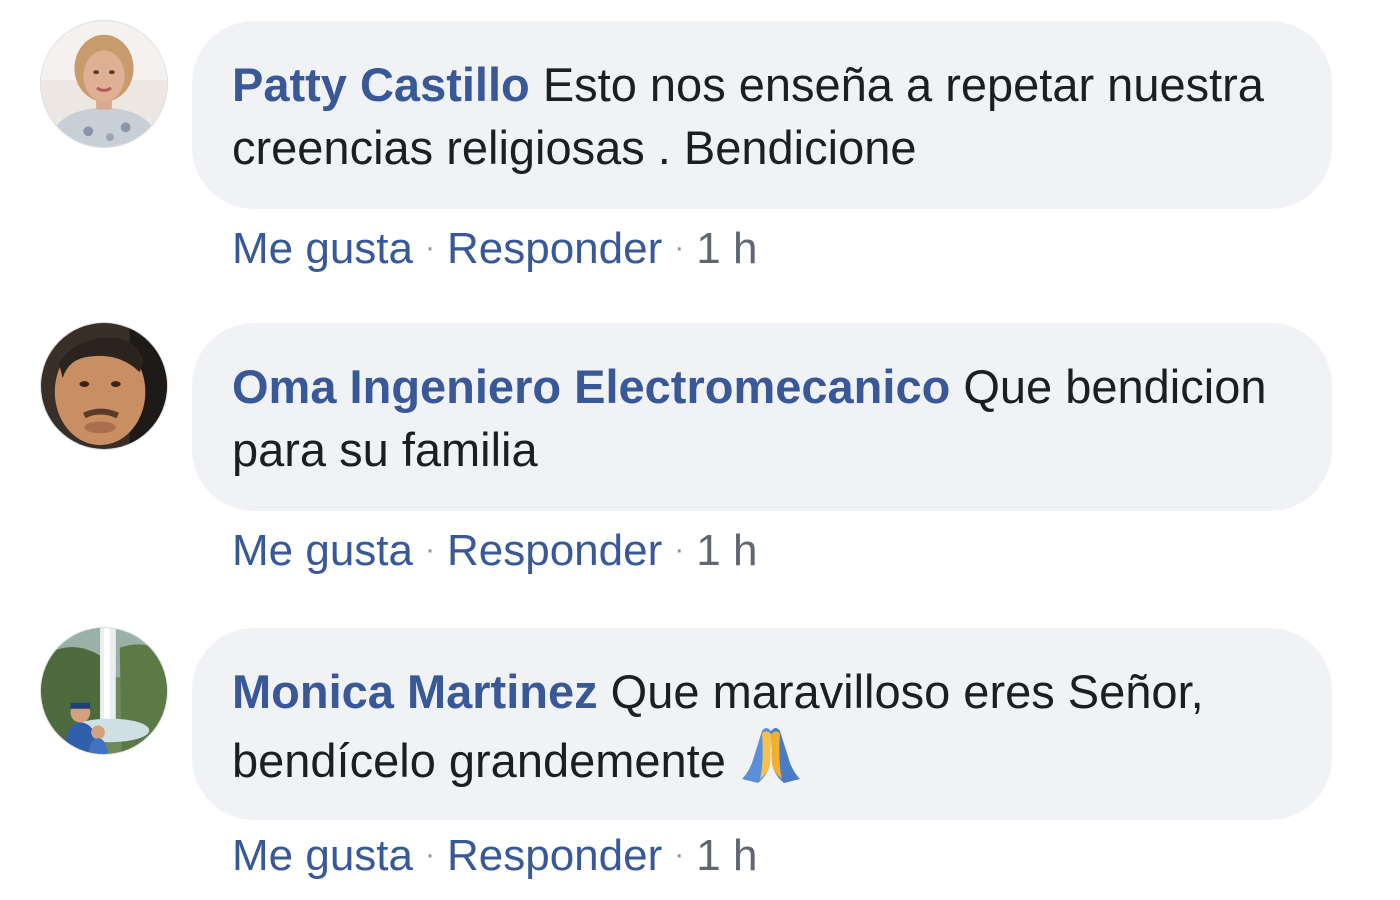 The width and height of the screenshot is (1400, 900). I want to click on profile-photo-man-icon, so click(104, 386).